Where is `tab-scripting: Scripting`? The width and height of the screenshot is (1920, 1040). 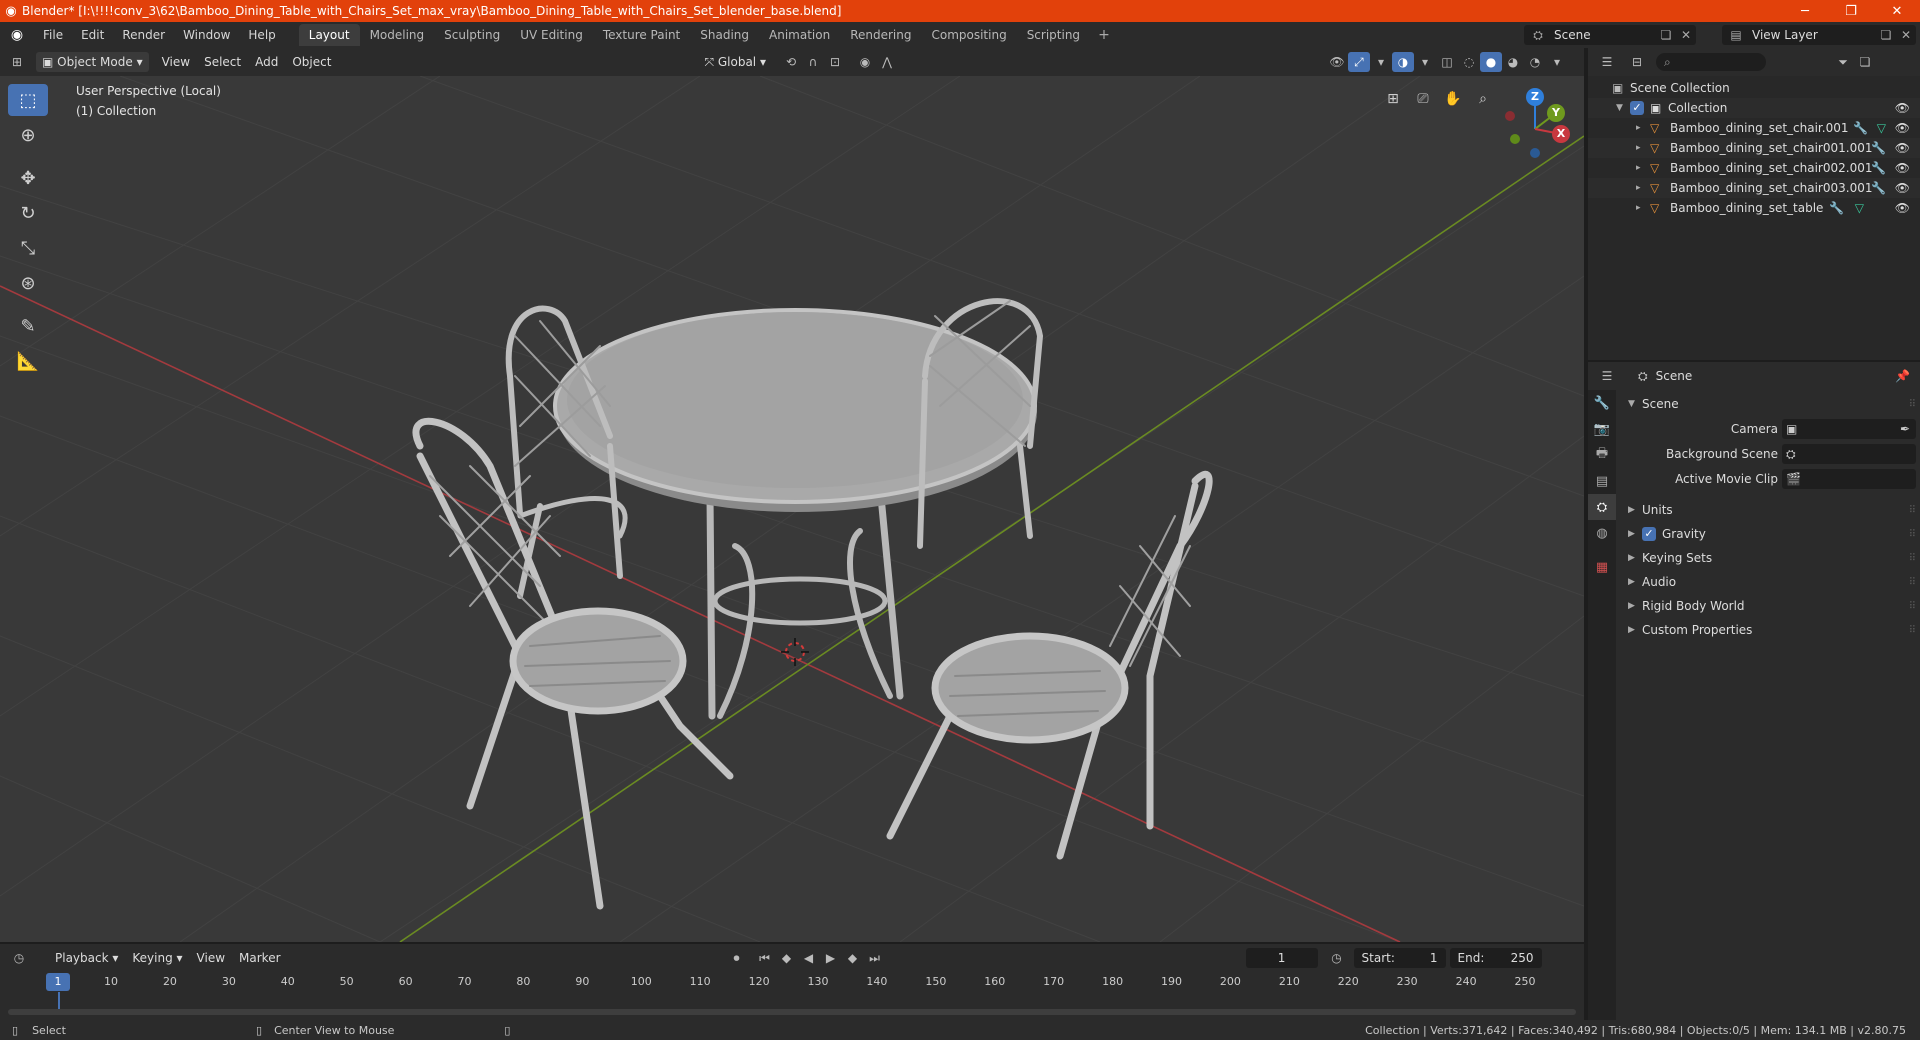 tab-scripting: Scripting is located at coordinates (1053, 35).